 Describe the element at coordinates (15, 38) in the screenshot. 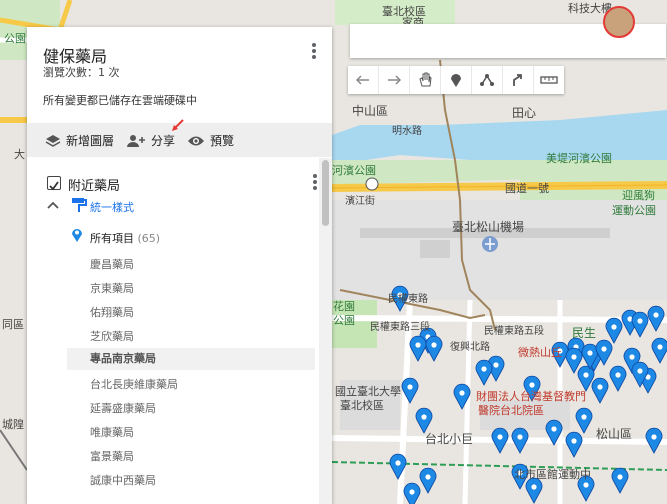

I see `map-label-park: 公園` at that location.